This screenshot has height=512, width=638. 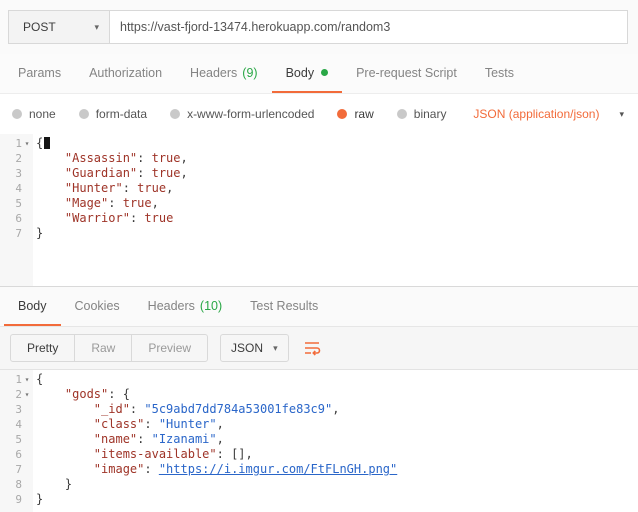 What do you see at coordinates (312, 348) in the screenshot?
I see `wrap-text-button` at bounding box center [312, 348].